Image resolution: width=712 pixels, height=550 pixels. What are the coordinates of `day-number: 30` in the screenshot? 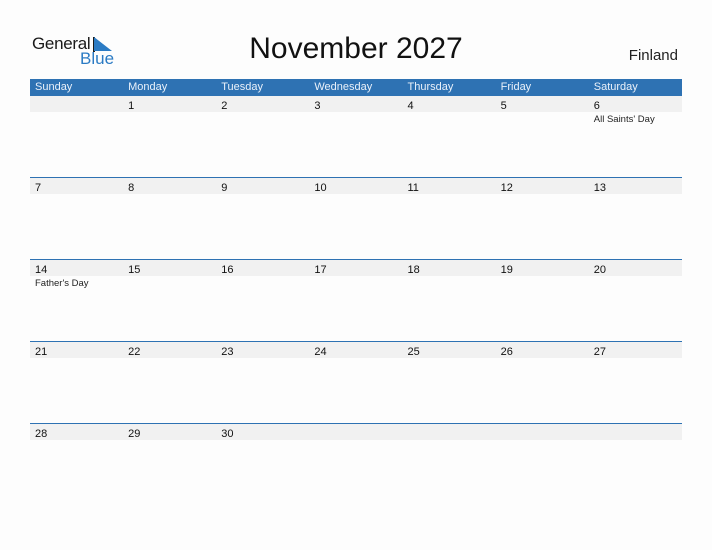 It's located at (227, 434).